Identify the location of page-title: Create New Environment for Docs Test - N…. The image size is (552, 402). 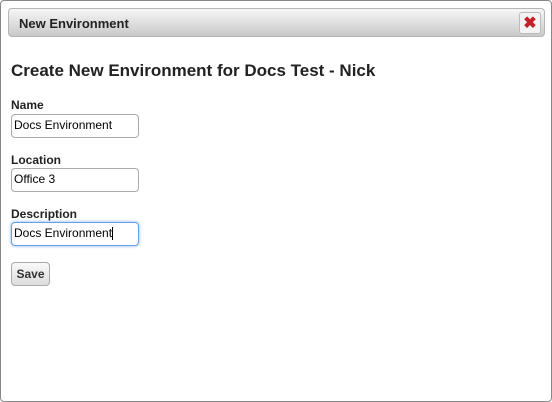
(193, 70).